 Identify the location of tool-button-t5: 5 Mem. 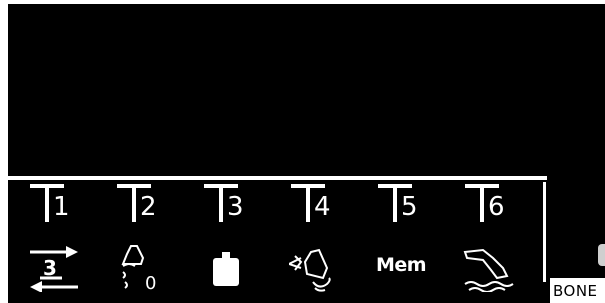
(400, 242).